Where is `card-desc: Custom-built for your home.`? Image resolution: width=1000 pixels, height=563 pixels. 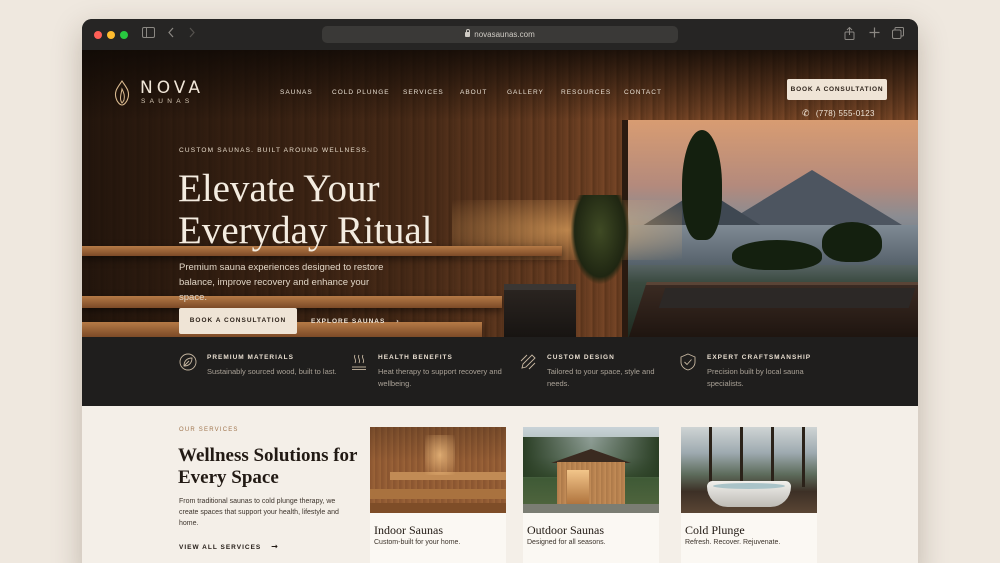 card-desc: Custom-built for your home. is located at coordinates (417, 542).